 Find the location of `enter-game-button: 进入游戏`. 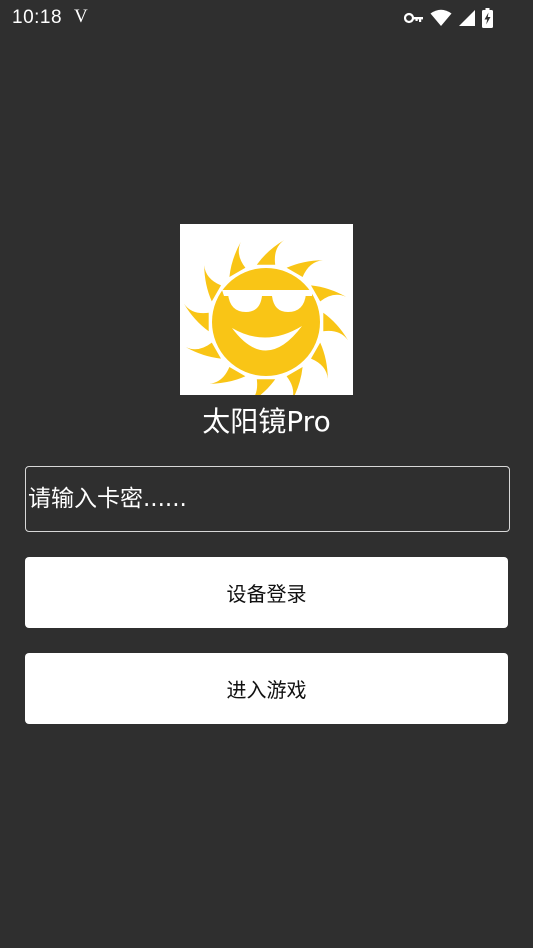

enter-game-button: 进入游戏 is located at coordinates (266, 688).